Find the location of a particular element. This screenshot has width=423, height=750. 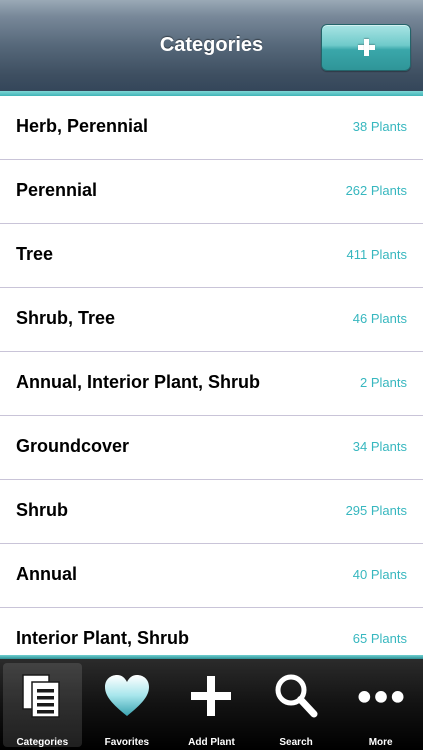

heart-icon is located at coordinates (126, 695).